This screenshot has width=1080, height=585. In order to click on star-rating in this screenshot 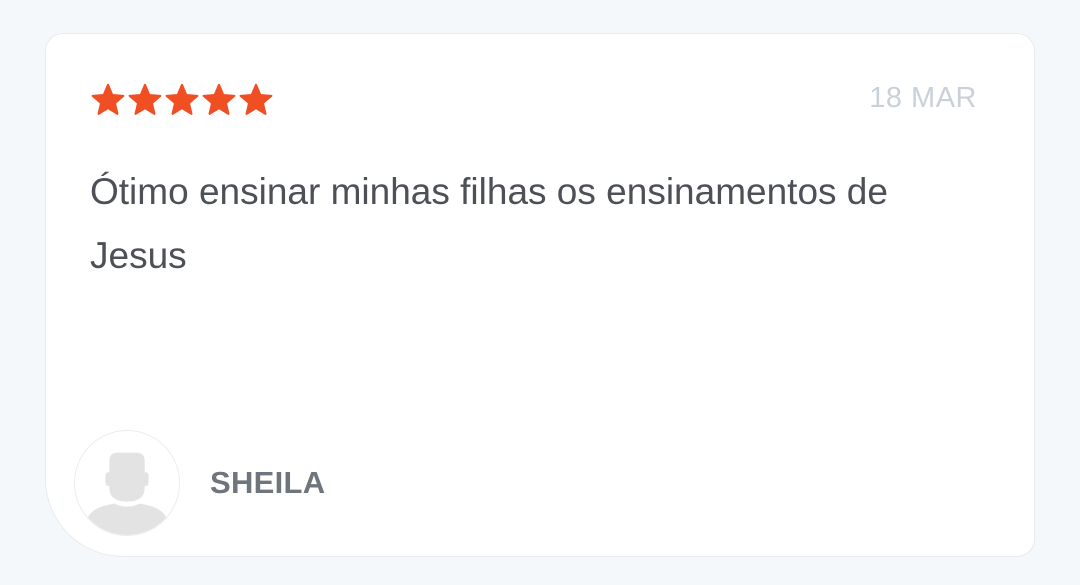, I will do `click(182, 100)`.